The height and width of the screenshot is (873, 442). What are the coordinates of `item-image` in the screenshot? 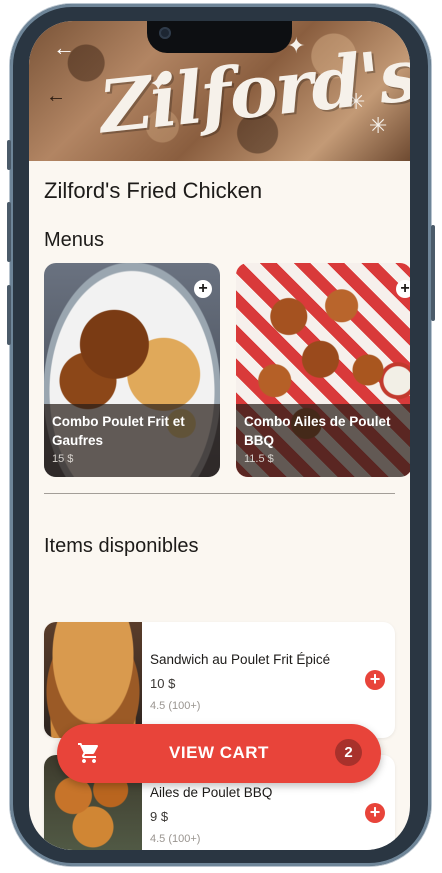 It's located at (93, 680).